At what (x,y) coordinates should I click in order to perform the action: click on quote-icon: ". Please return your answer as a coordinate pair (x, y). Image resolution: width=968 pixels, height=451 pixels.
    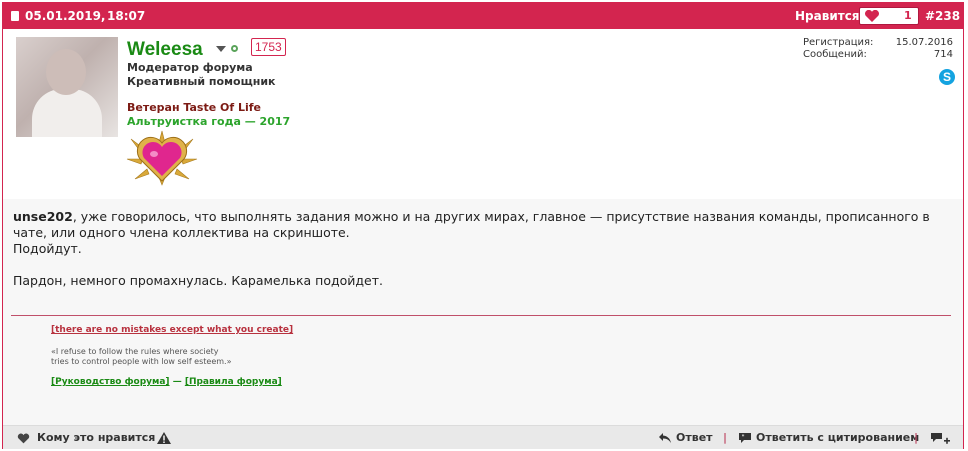
    Looking at the image, I should click on (745, 438).